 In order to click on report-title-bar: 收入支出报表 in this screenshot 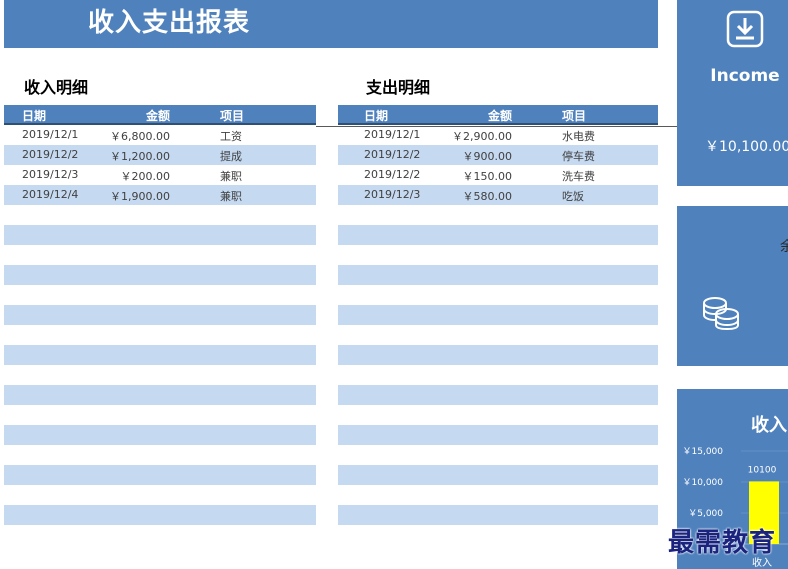, I will do `click(331, 24)`.